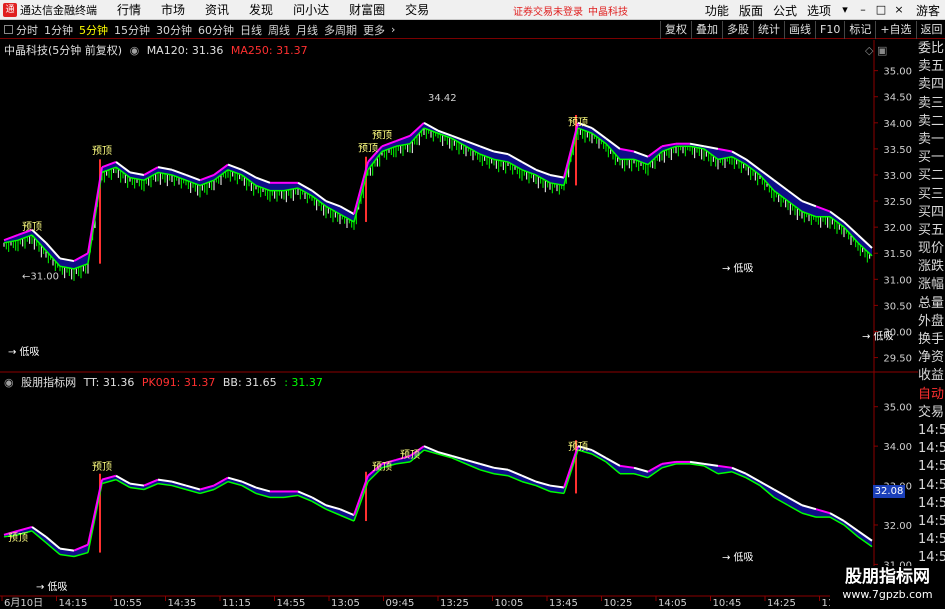  I want to click on chart-annotation: 34.42, so click(442, 98).